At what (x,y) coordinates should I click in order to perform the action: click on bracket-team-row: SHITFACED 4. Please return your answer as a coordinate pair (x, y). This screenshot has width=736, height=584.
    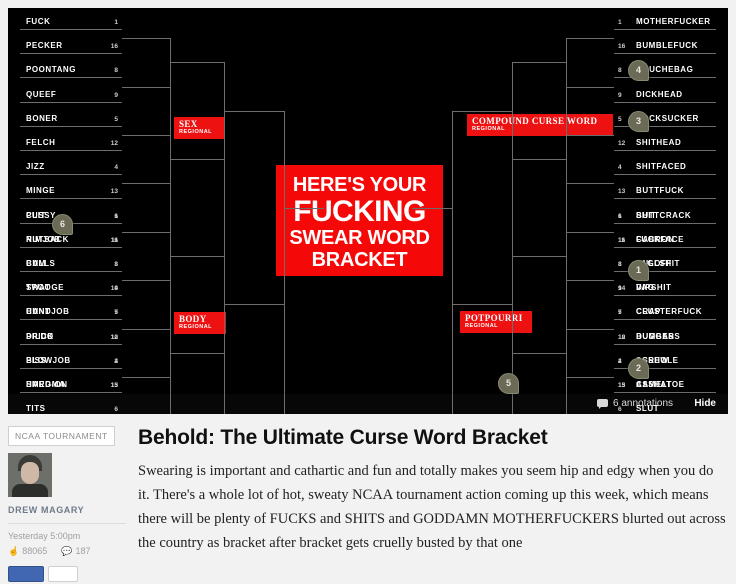
    Looking at the image, I should click on (665, 167).